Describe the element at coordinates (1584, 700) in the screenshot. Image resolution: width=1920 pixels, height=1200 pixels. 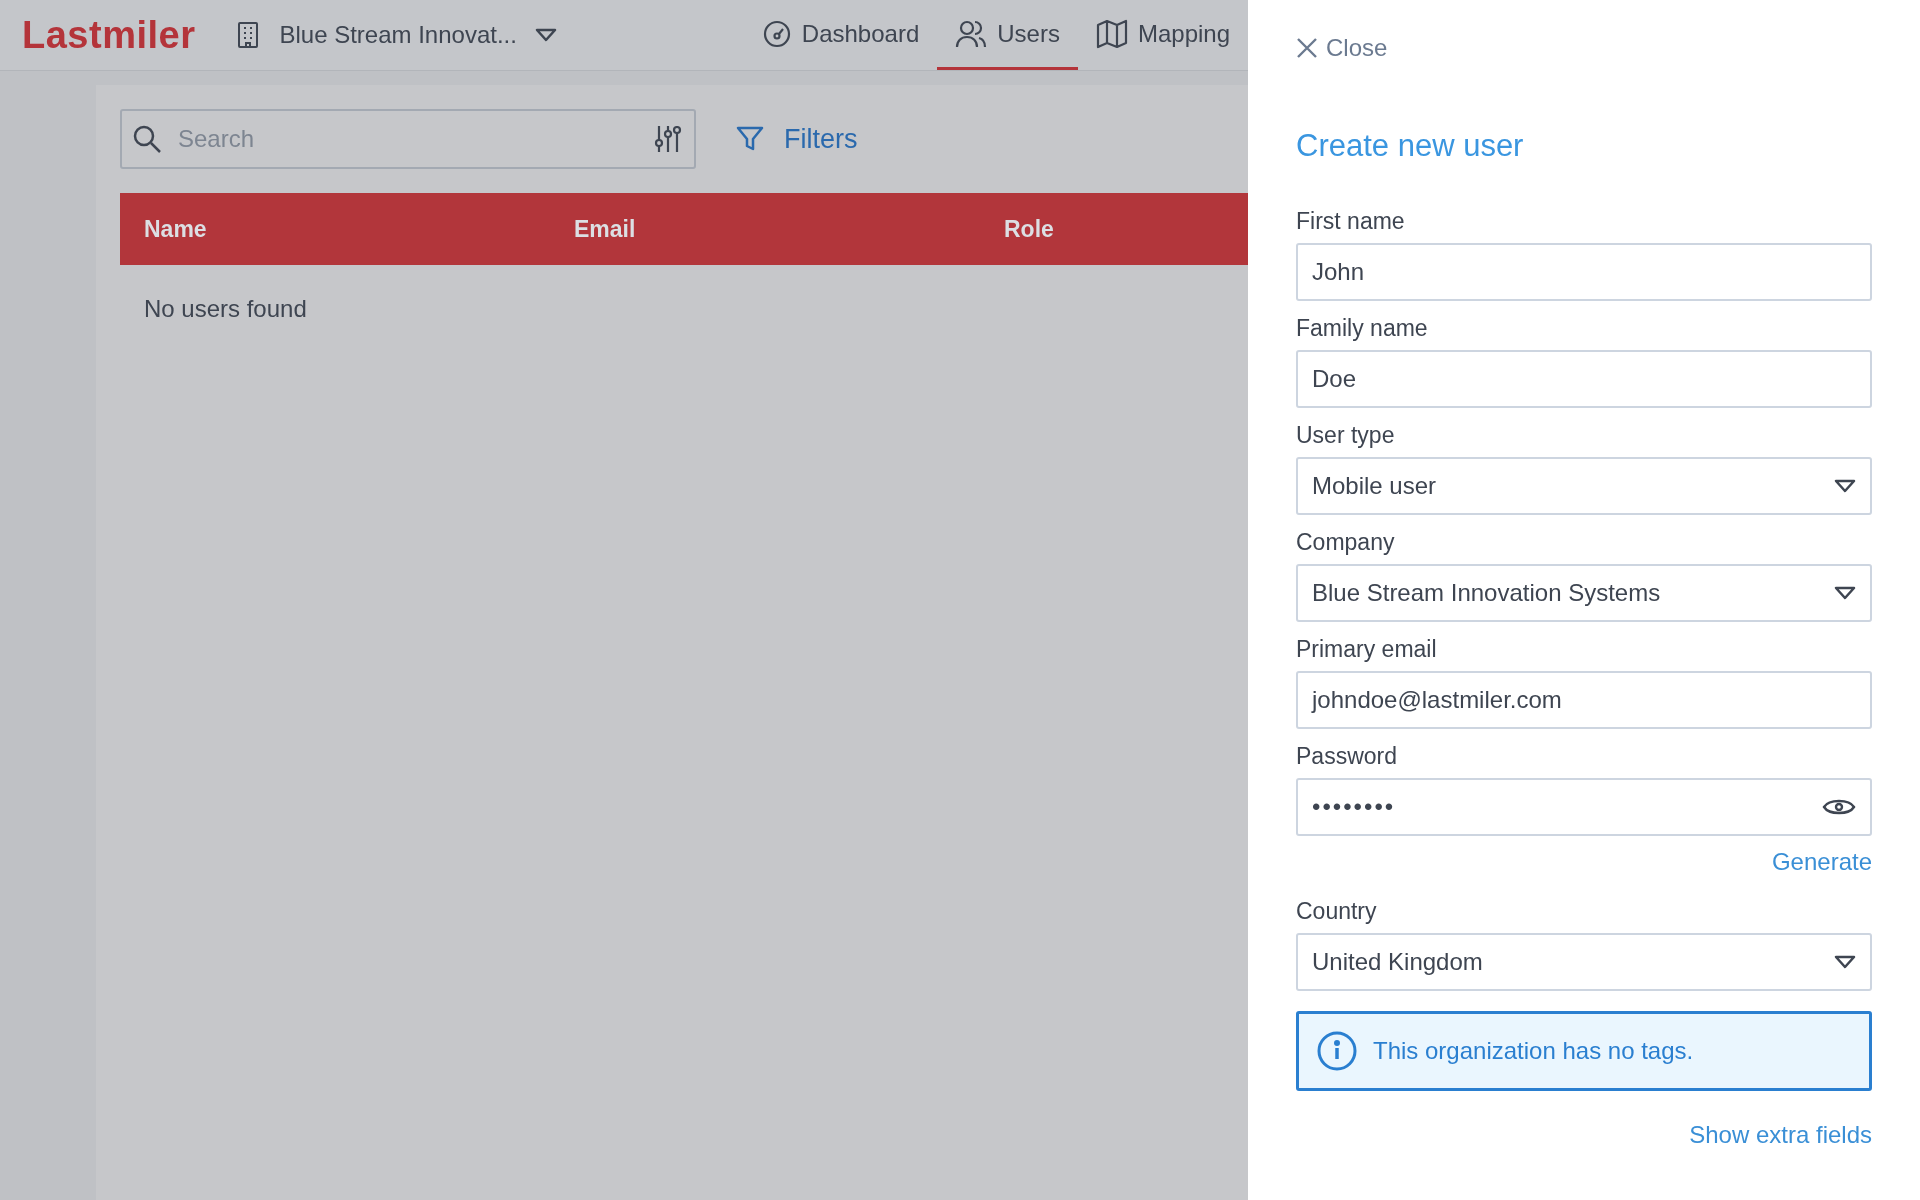
I see `text-field: johndoe@lastmiler.com` at that location.